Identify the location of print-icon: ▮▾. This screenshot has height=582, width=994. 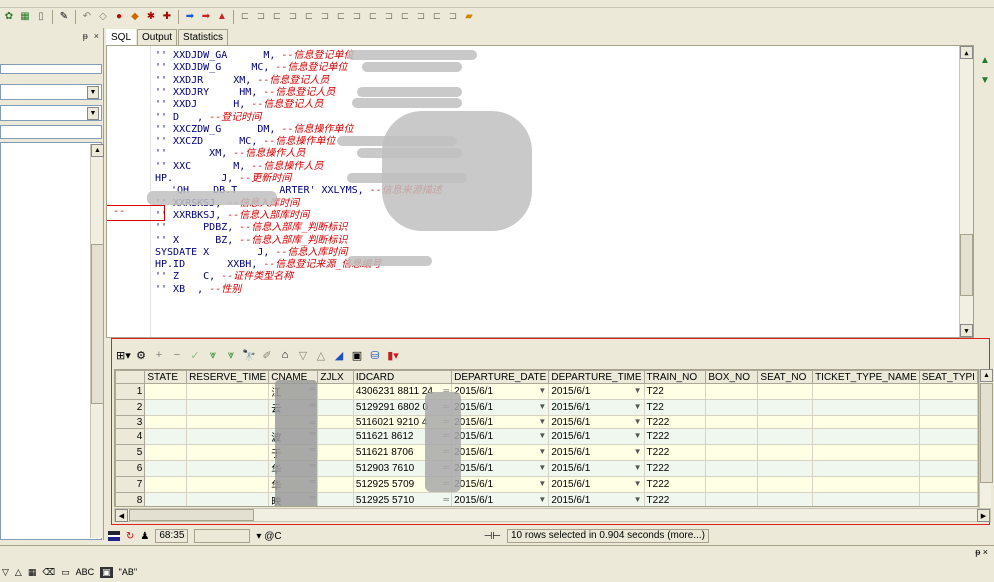
(393, 355).